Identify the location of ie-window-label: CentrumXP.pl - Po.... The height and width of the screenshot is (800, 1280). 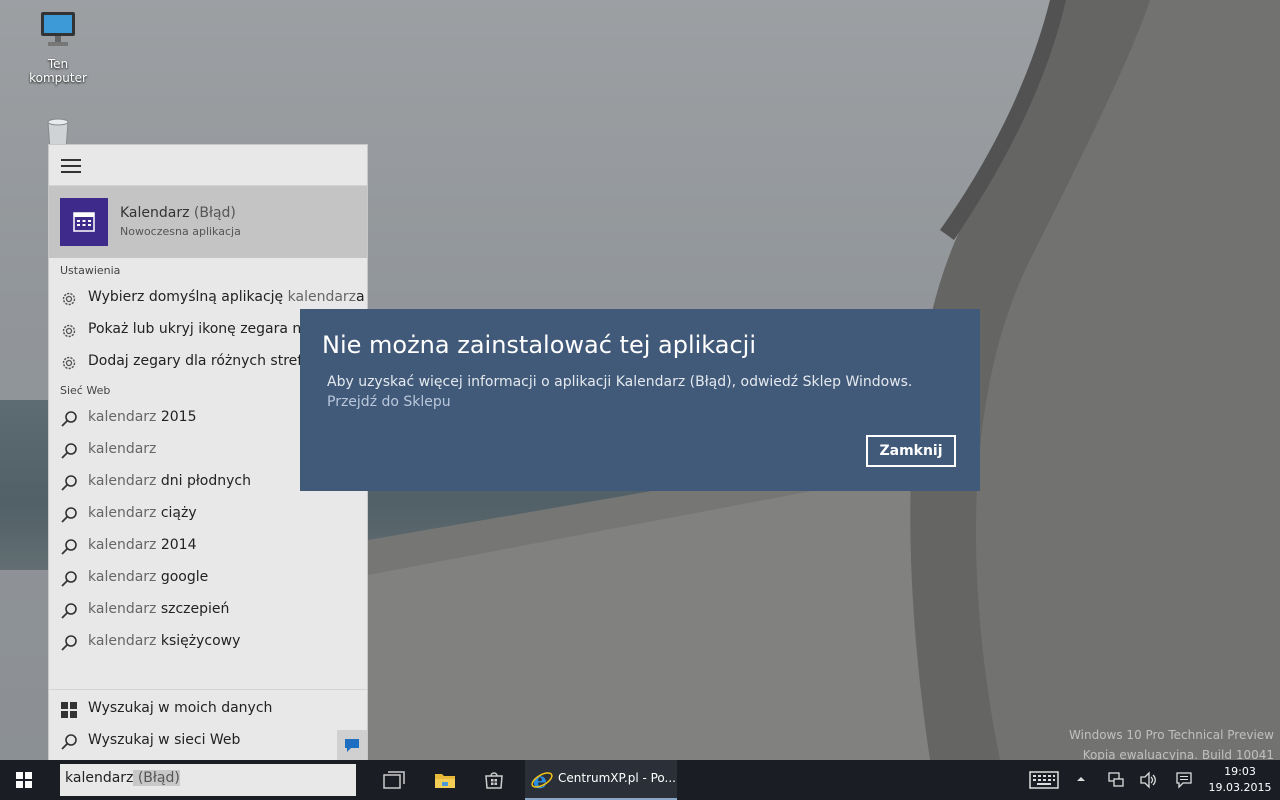
(617, 778).